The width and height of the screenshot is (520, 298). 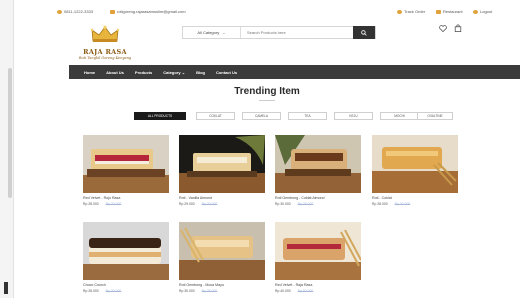 I want to click on crown-icon, so click(x=105, y=33).